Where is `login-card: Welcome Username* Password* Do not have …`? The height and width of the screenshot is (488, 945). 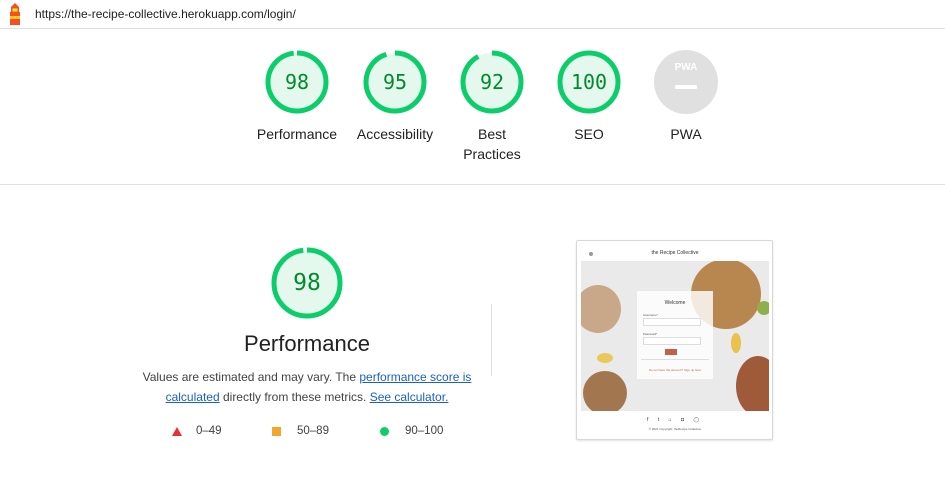
login-card: Welcome Username* Password* Do not have … is located at coordinates (675, 335).